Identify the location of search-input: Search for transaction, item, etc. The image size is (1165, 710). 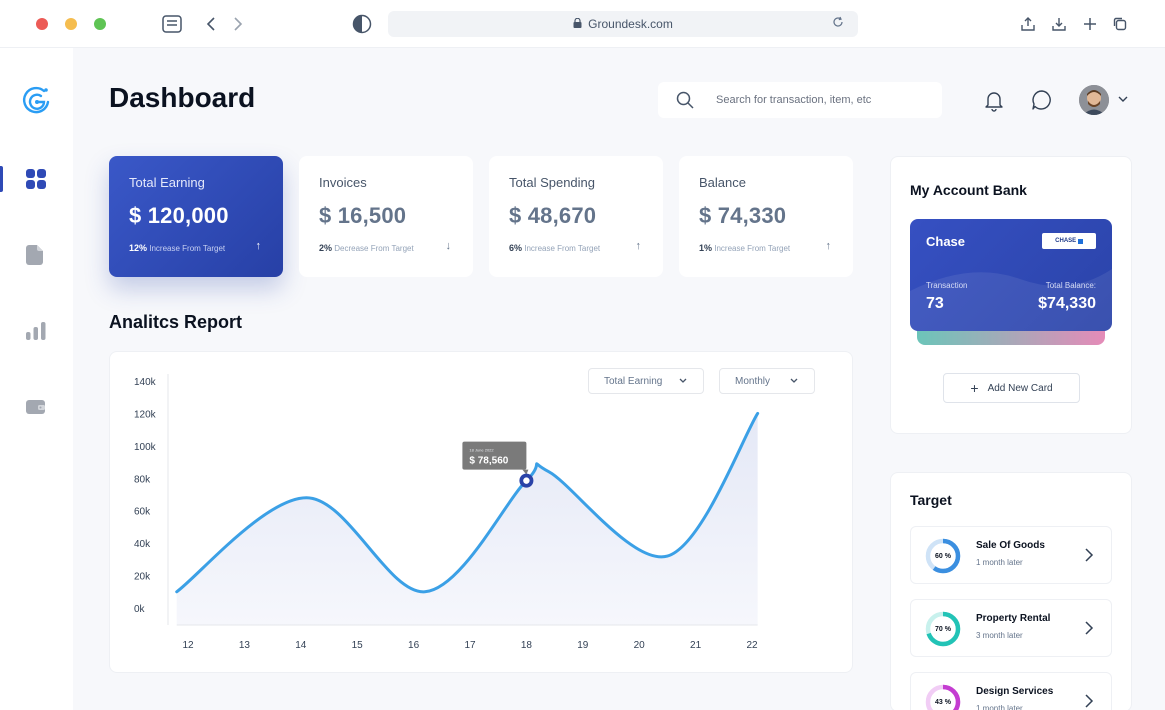
(800, 100).